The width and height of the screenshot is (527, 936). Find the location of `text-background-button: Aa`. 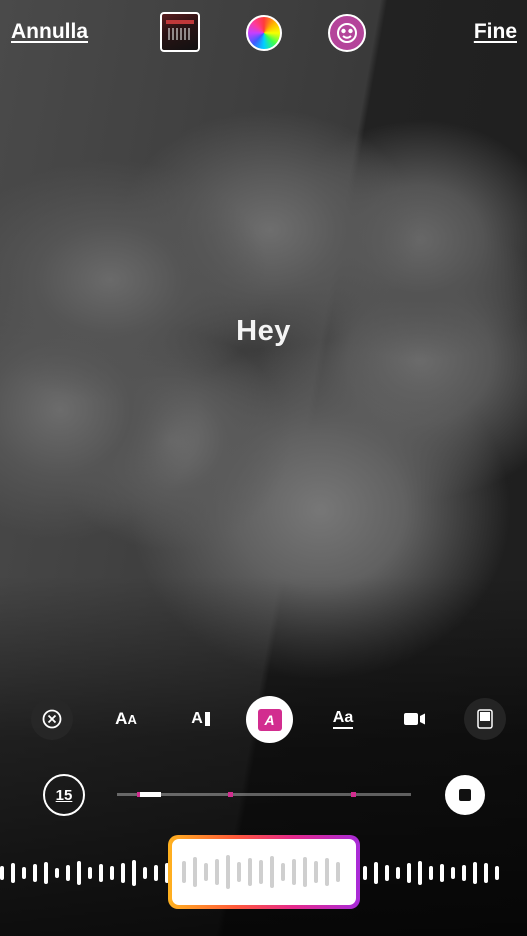

text-background-button: Aa is located at coordinates (343, 719).